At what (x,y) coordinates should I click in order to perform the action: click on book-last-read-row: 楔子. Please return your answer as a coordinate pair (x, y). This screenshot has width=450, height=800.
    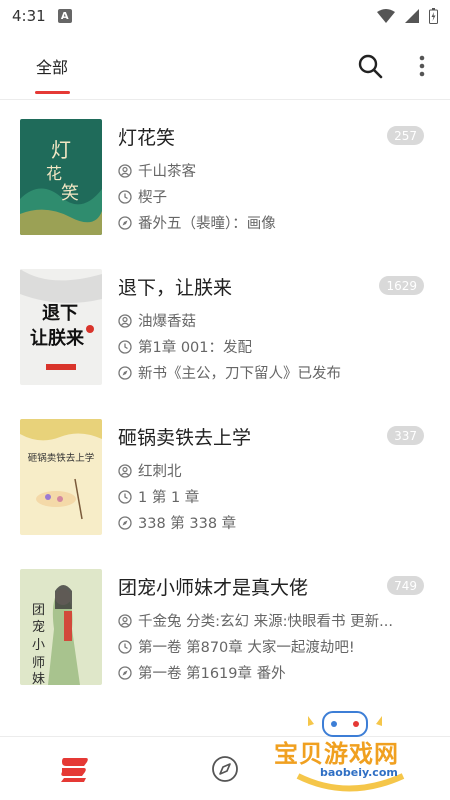
    Looking at the image, I should click on (268, 196).